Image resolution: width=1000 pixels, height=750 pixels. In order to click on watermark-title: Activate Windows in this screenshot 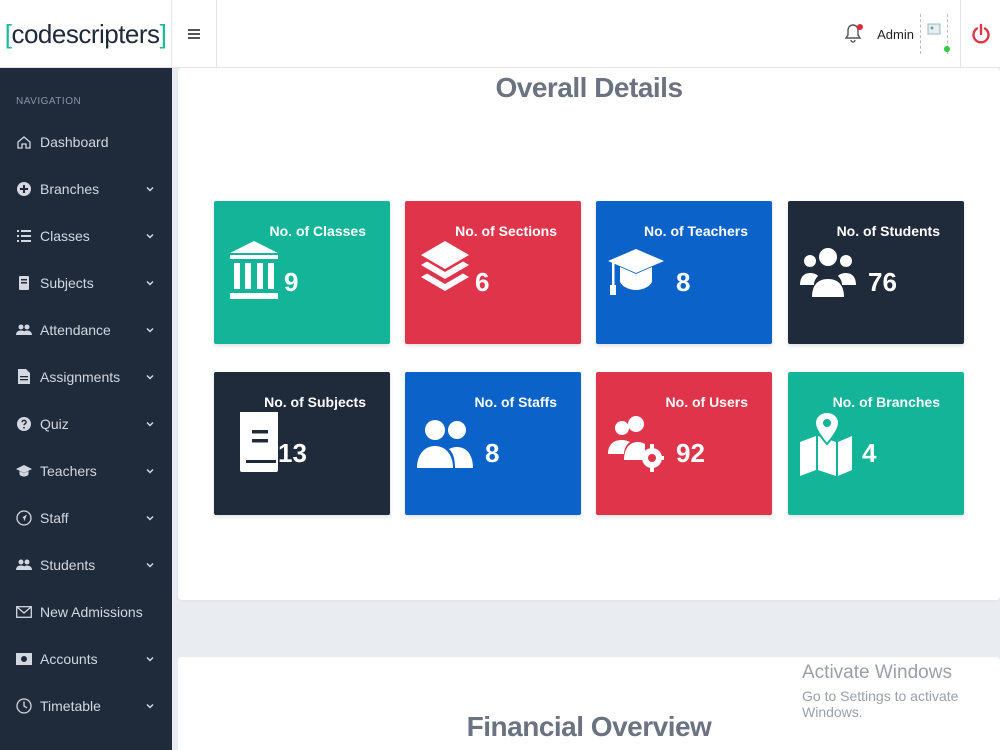, I will do `click(877, 672)`.